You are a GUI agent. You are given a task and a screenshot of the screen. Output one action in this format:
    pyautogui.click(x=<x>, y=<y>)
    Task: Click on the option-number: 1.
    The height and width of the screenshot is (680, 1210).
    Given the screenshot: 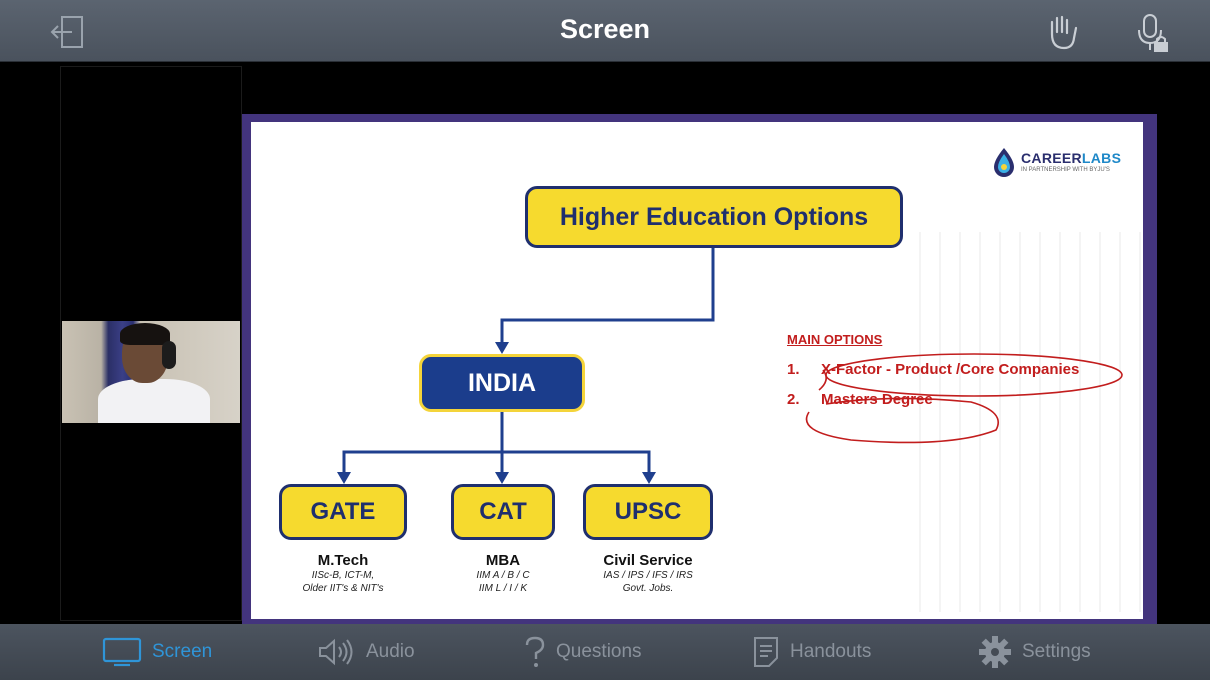 What is the action you would take?
    pyautogui.click(x=793, y=369)
    